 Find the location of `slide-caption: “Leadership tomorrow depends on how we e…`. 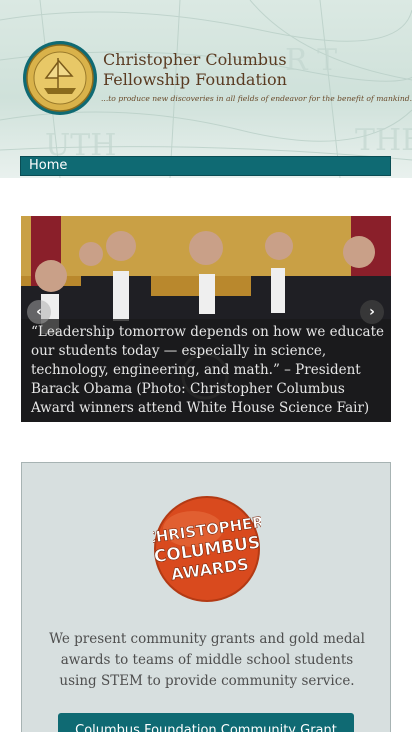

slide-caption: “Leadership tomorrow depends on how we e… is located at coordinates (206, 370).